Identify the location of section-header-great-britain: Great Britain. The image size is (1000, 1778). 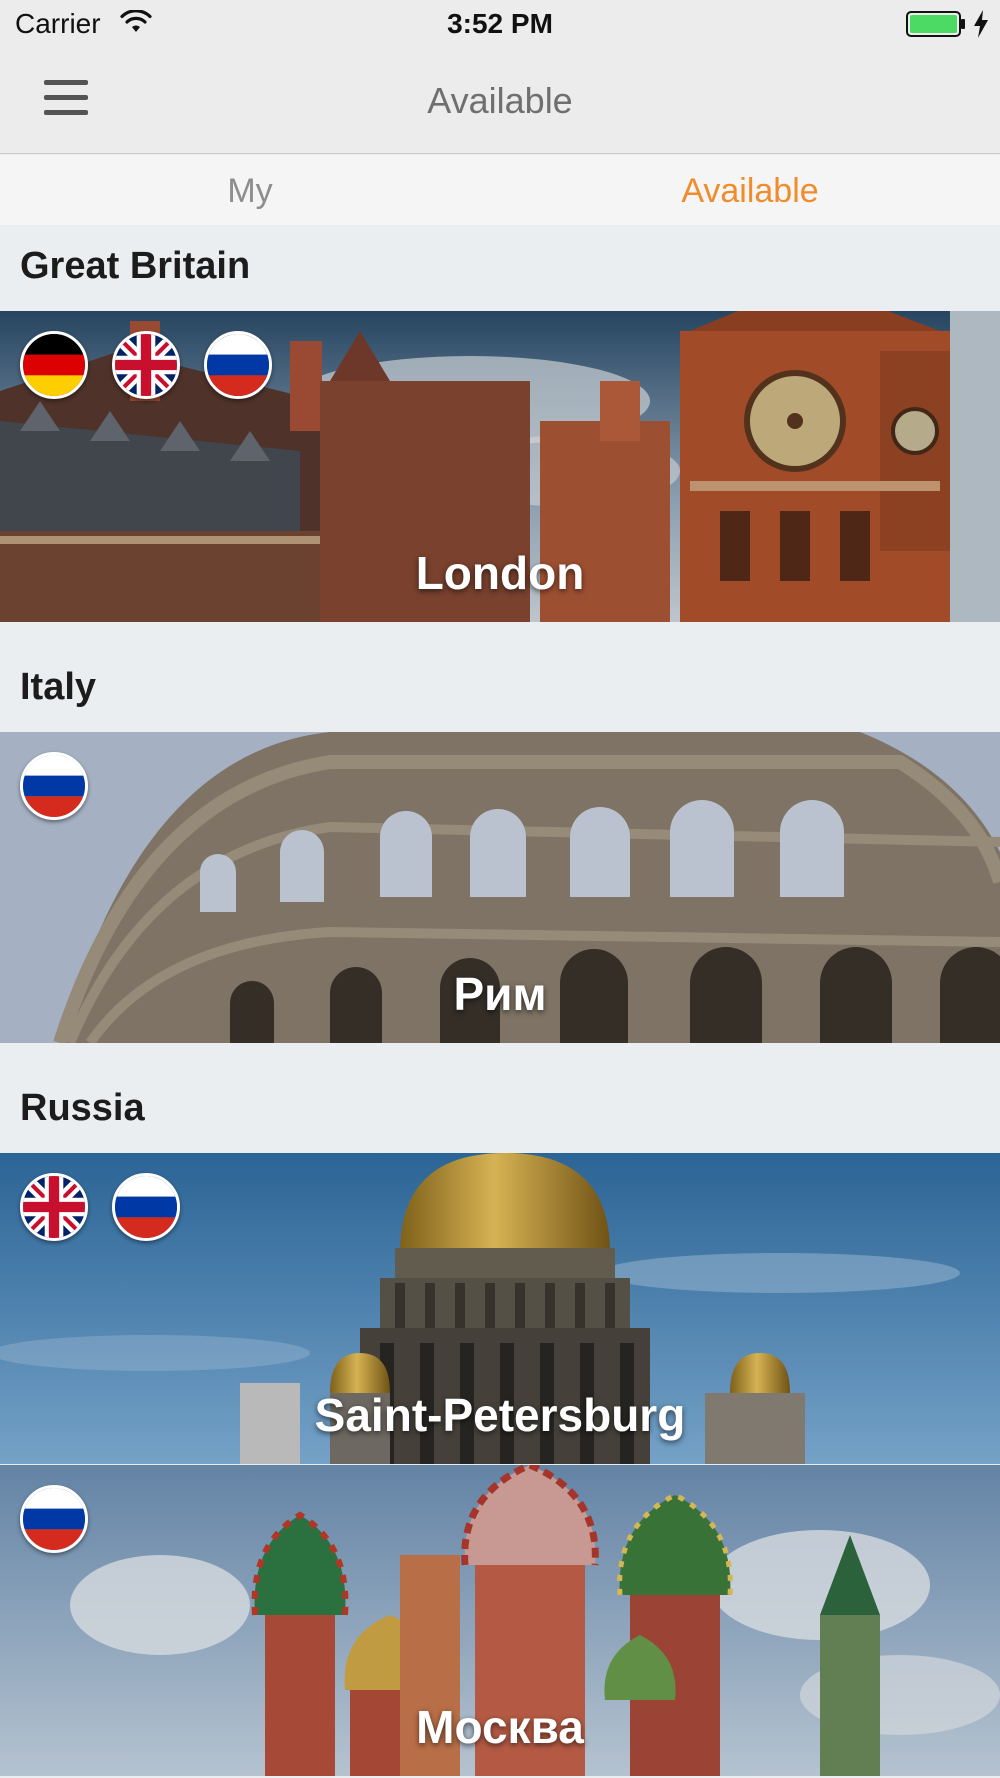
(500, 268).